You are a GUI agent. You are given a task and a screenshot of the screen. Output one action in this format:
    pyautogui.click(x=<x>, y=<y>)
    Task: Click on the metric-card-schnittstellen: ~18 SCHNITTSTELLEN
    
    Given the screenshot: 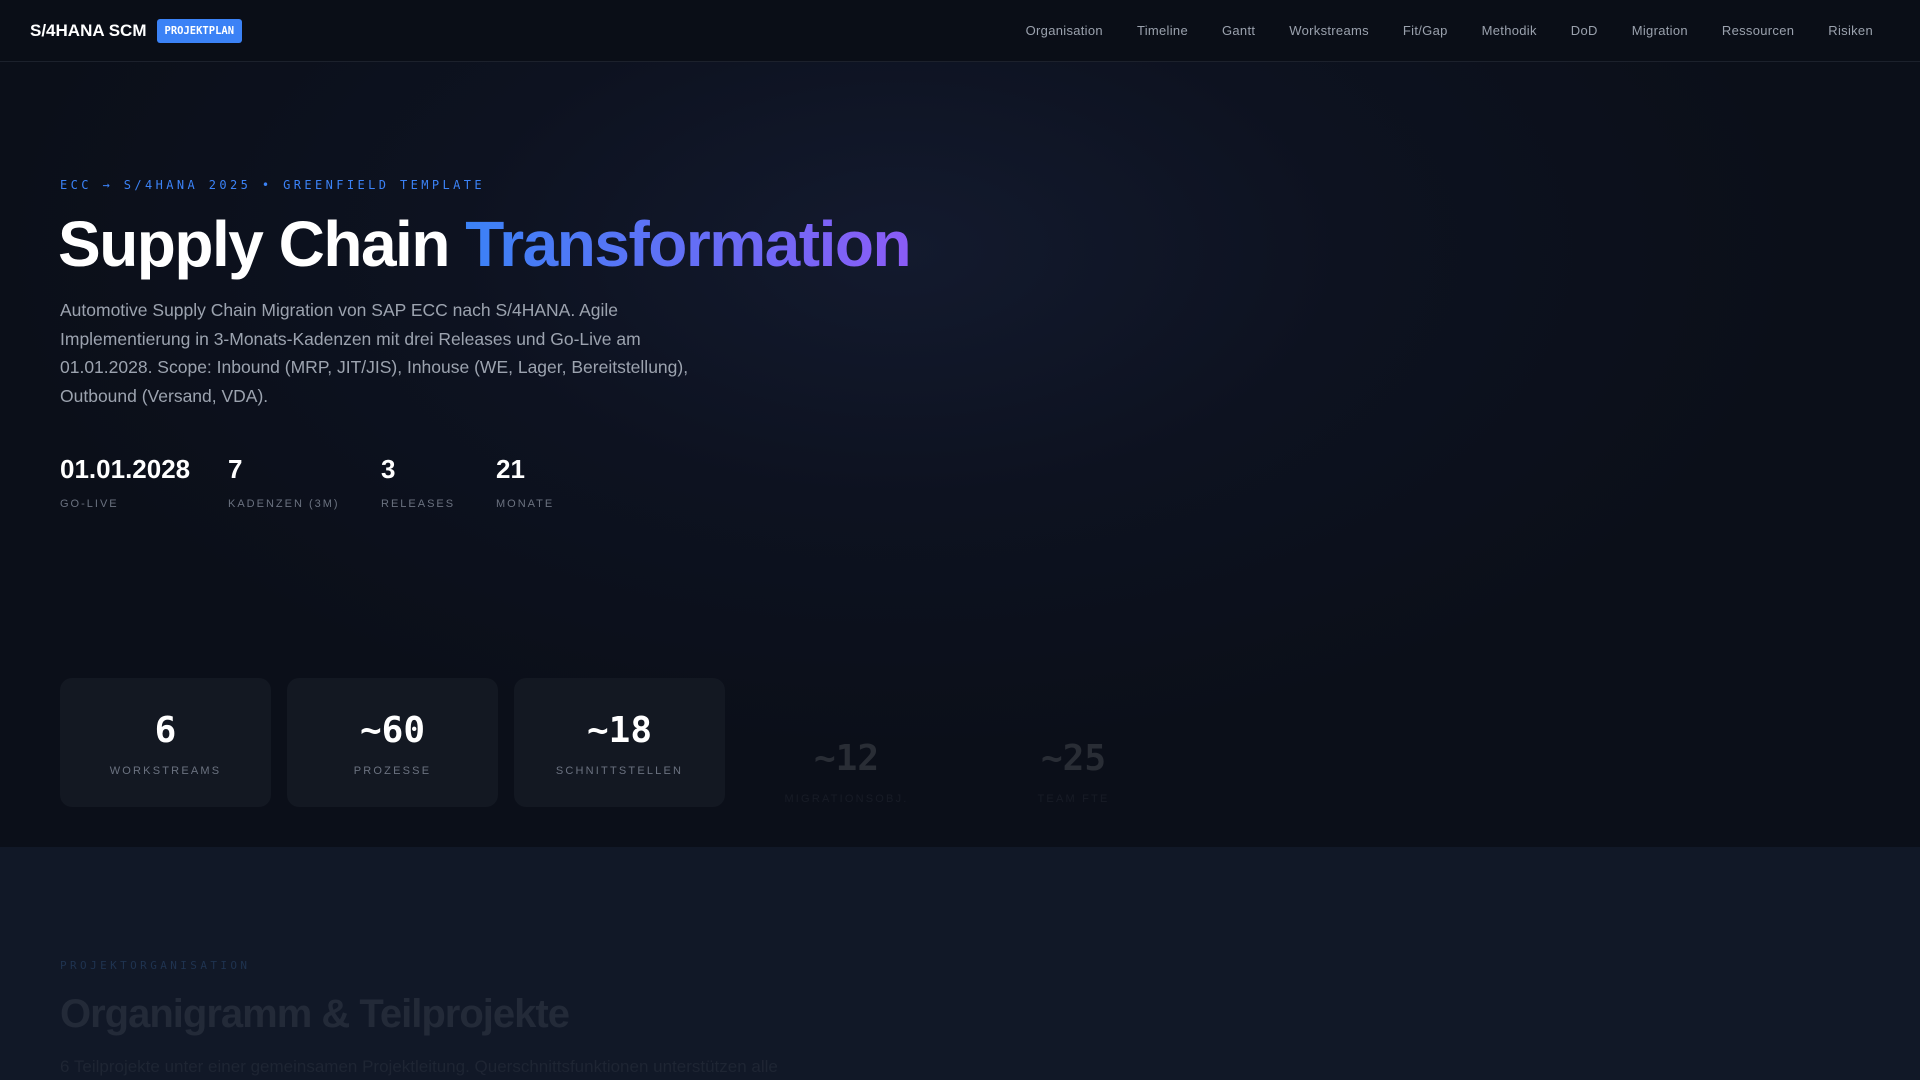 What is the action you would take?
    pyautogui.click(x=619, y=742)
    